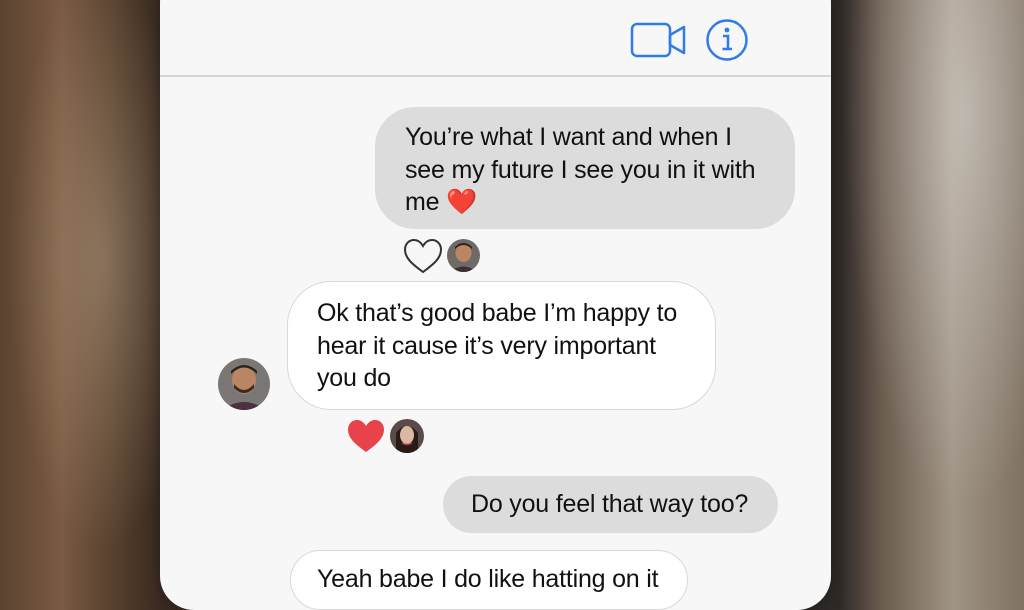 Image resolution: width=1024 pixels, height=610 pixels. Describe the element at coordinates (489, 580) in the screenshot. I see `message-bubble-incoming: Yeah babe I do like hatting on it` at that location.